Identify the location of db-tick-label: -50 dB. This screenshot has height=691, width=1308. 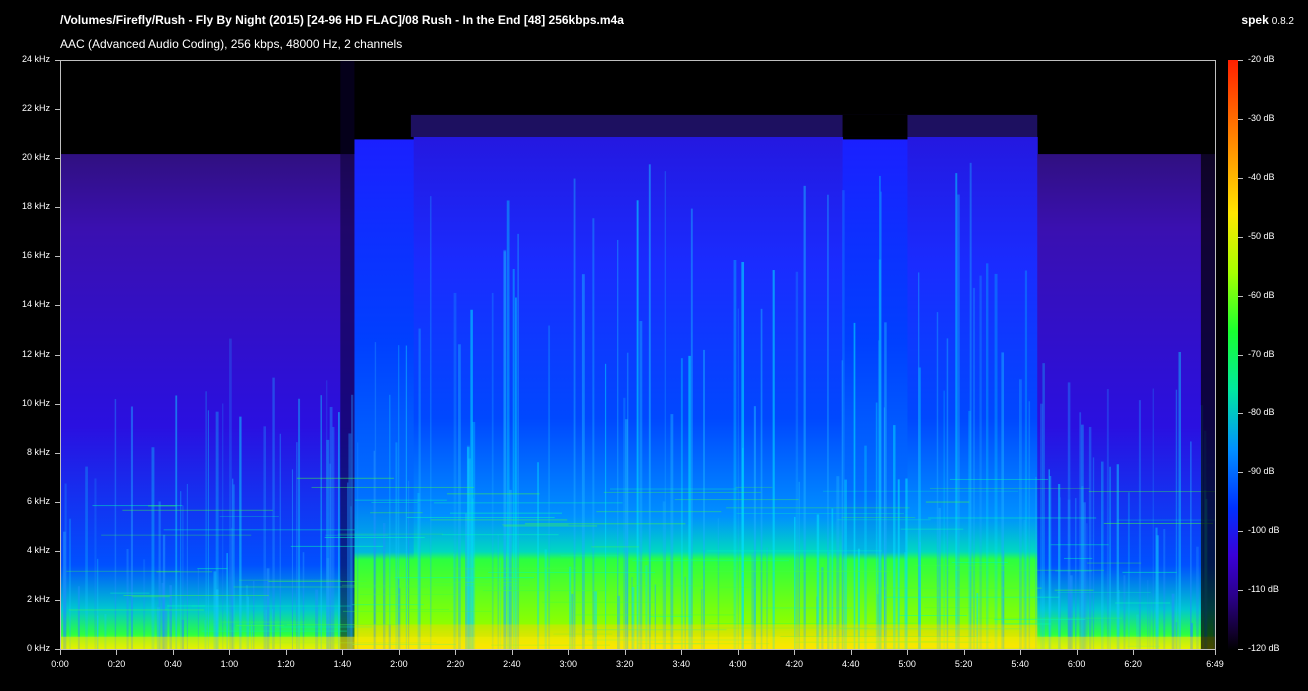
(1261, 235).